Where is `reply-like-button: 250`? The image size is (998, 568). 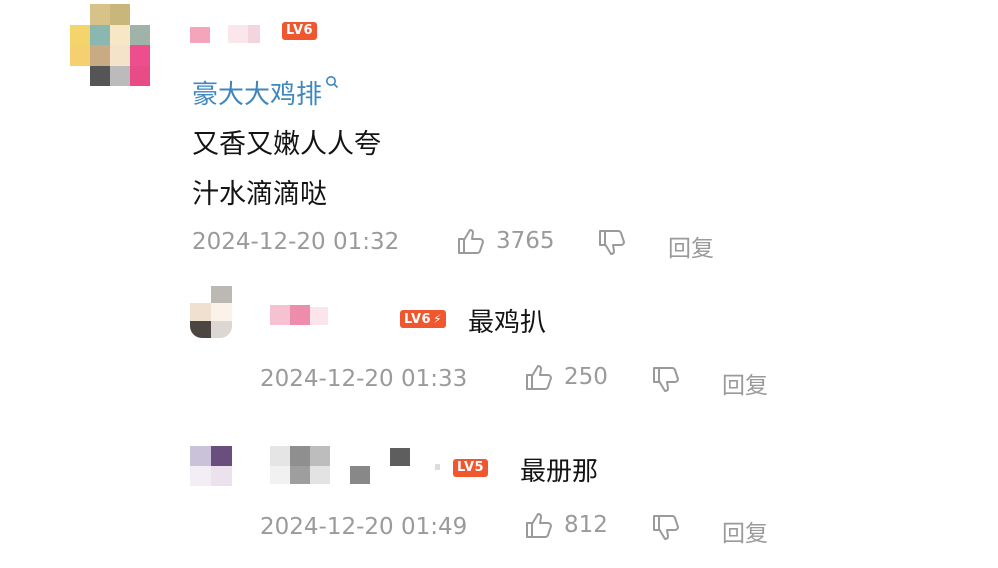
reply-like-button: 250 is located at coordinates (566, 377).